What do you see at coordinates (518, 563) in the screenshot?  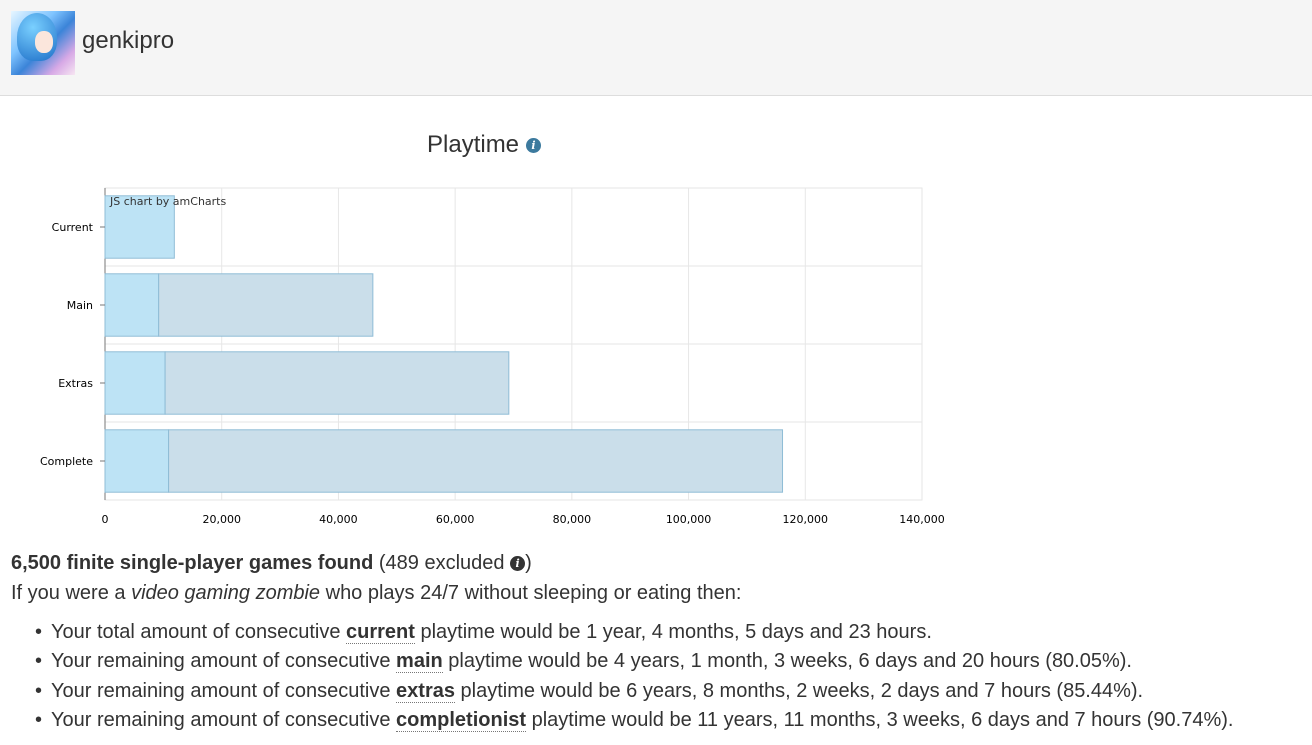 I see `excluded-info-icon: i` at bounding box center [518, 563].